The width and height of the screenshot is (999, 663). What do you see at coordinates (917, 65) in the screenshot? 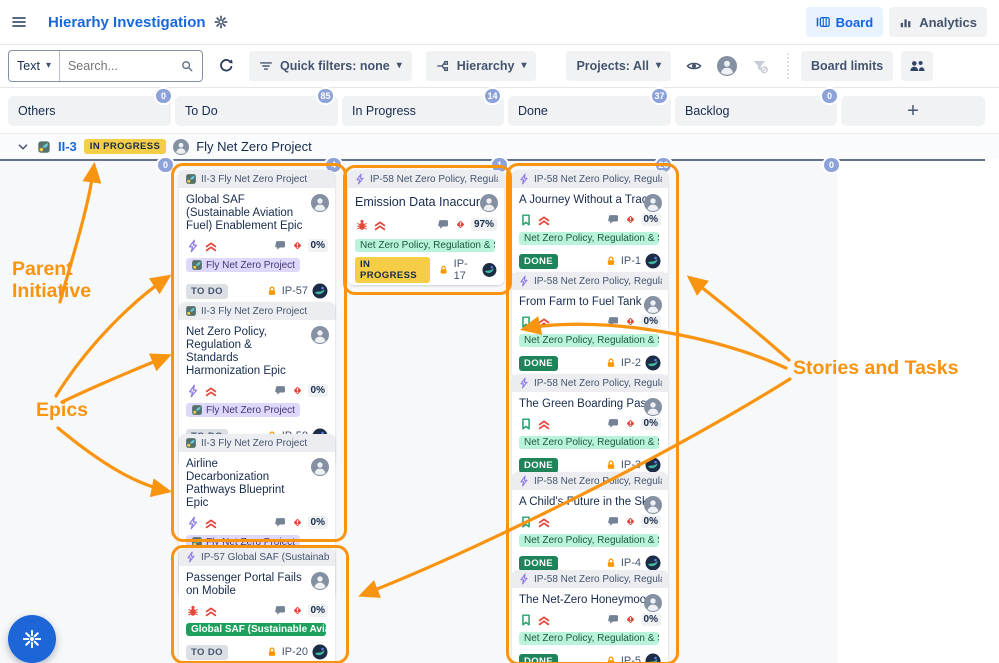
I see `assignees-button` at bounding box center [917, 65].